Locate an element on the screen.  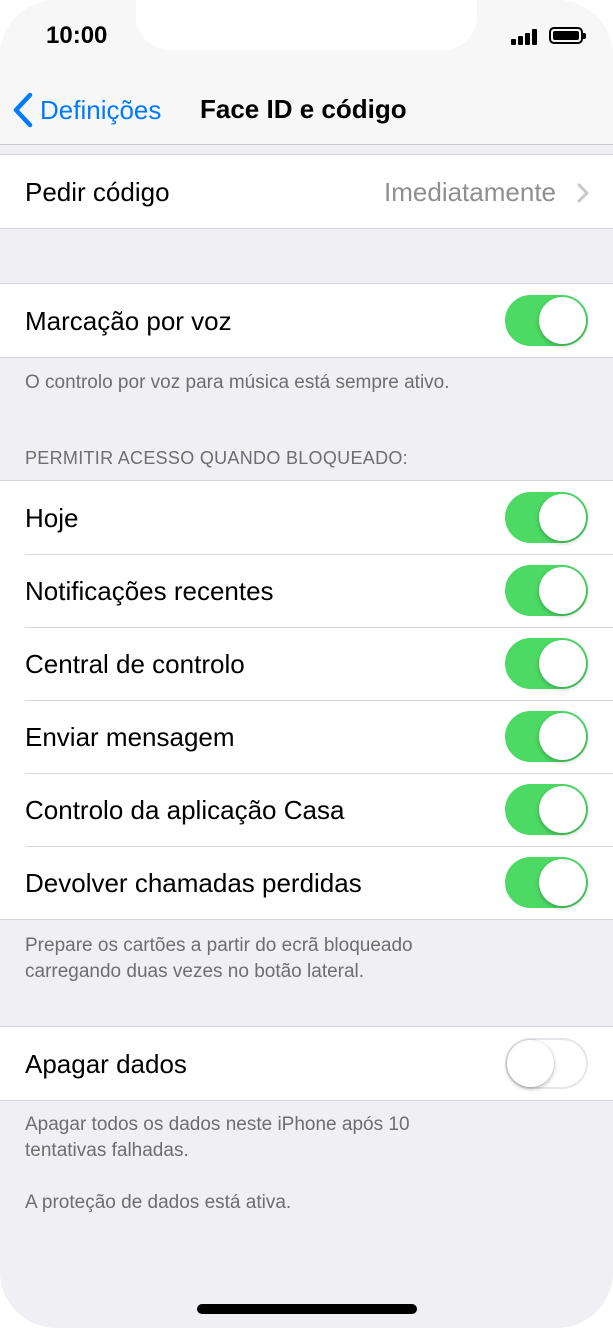
erase-data-row: Apagar dados is located at coordinates (306, 1063).